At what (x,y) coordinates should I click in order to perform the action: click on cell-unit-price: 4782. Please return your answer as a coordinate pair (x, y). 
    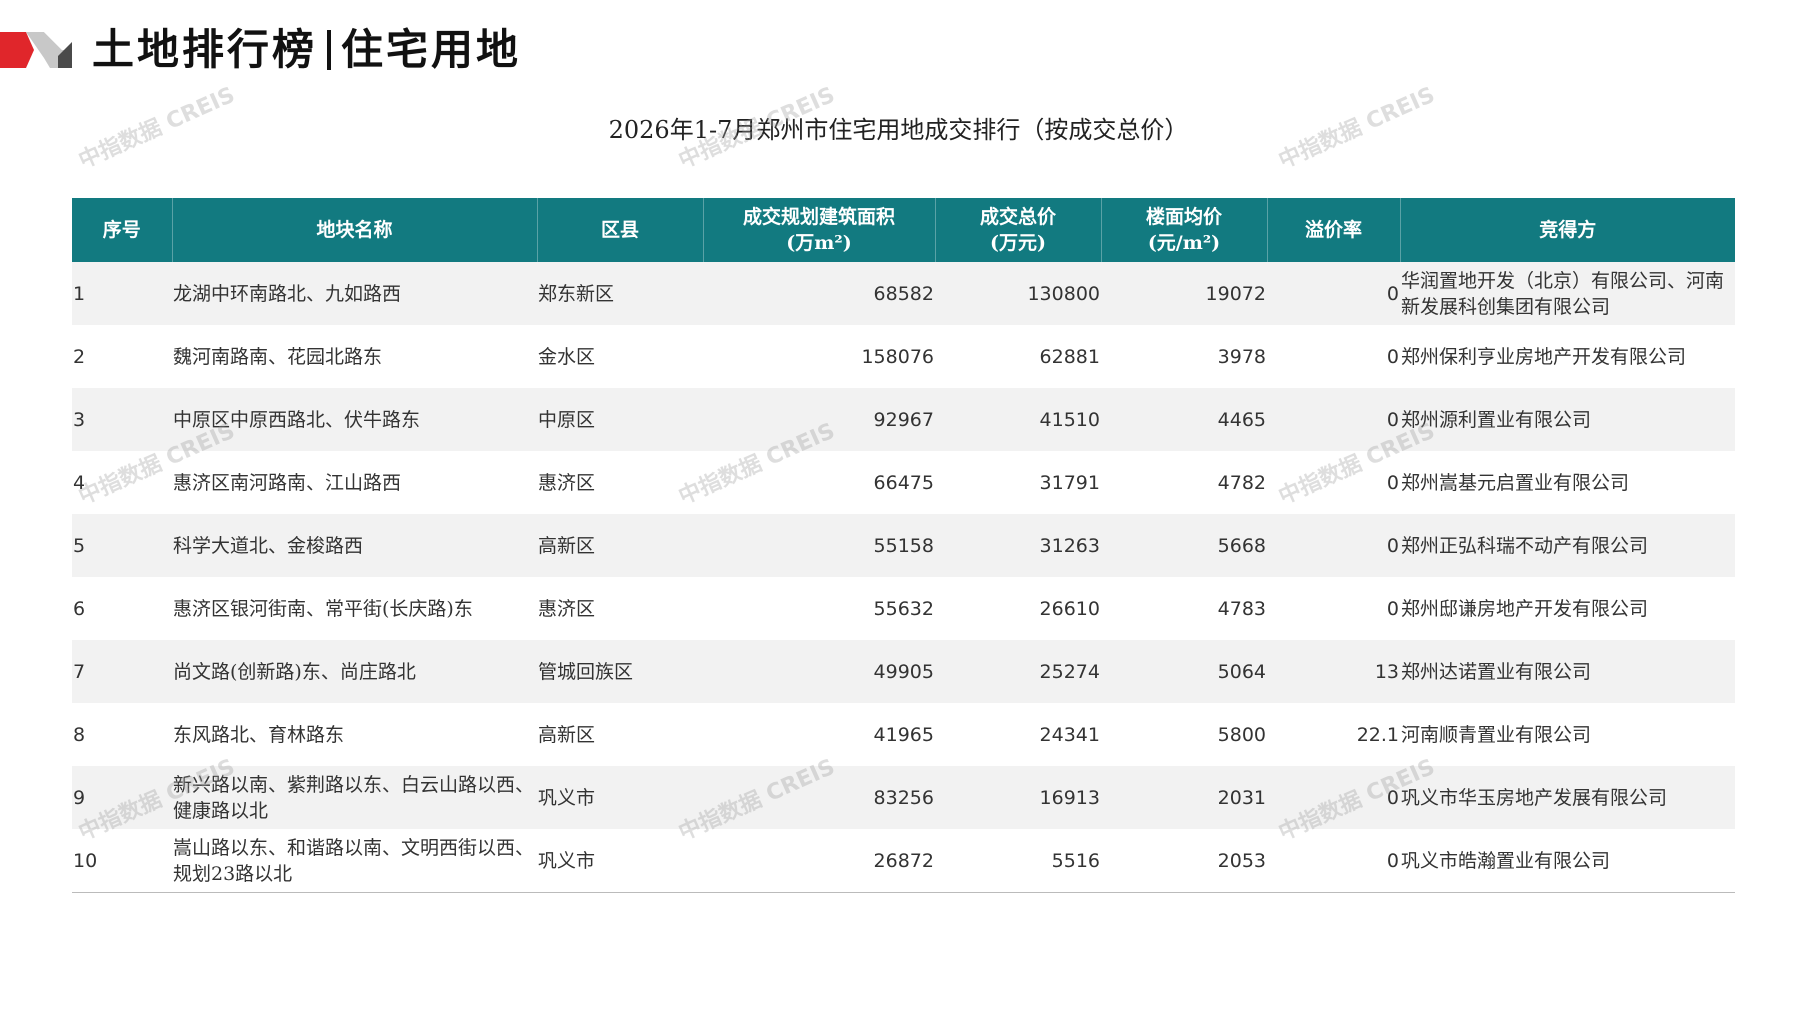
    Looking at the image, I should click on (1184, 482).